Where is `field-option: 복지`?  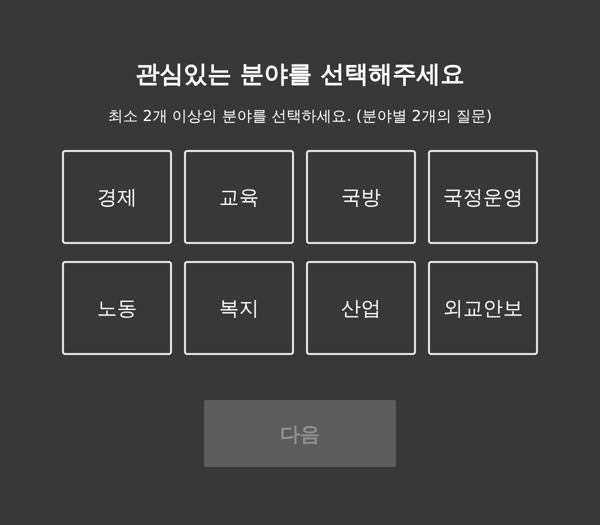 field-option: 복지 is located at coordinates (239, 308).